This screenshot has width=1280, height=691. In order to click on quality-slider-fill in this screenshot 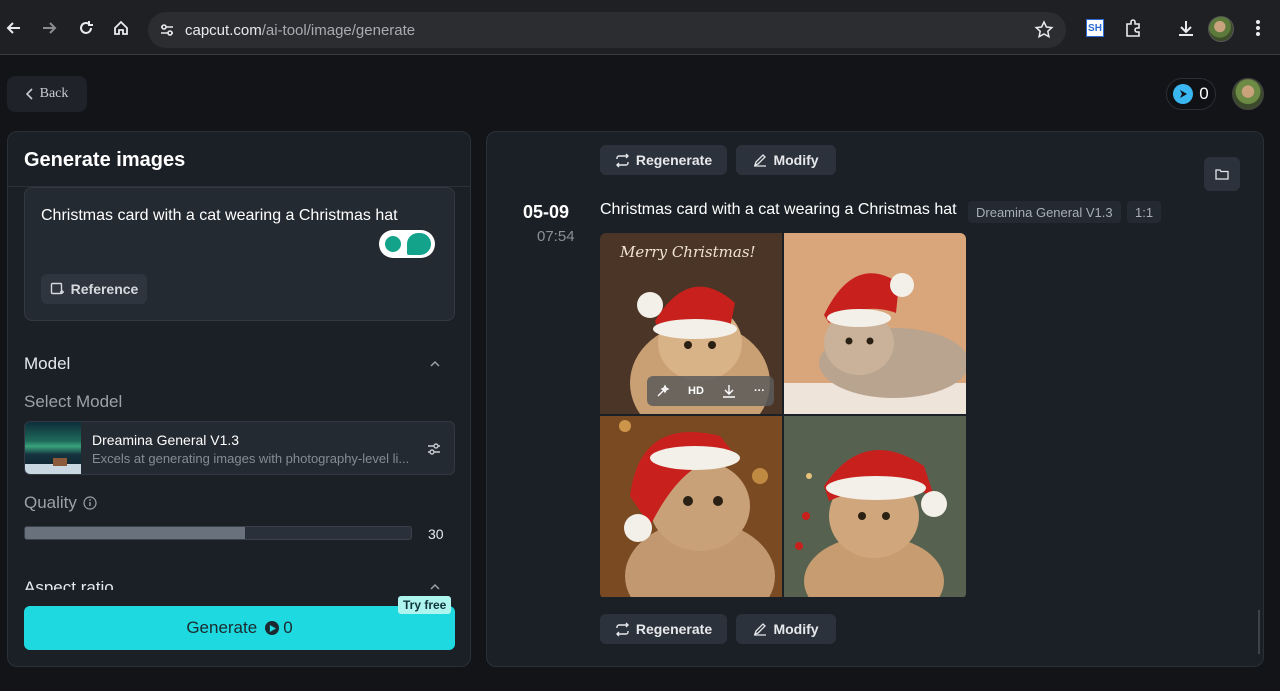, I will do `click(135, 533)`.